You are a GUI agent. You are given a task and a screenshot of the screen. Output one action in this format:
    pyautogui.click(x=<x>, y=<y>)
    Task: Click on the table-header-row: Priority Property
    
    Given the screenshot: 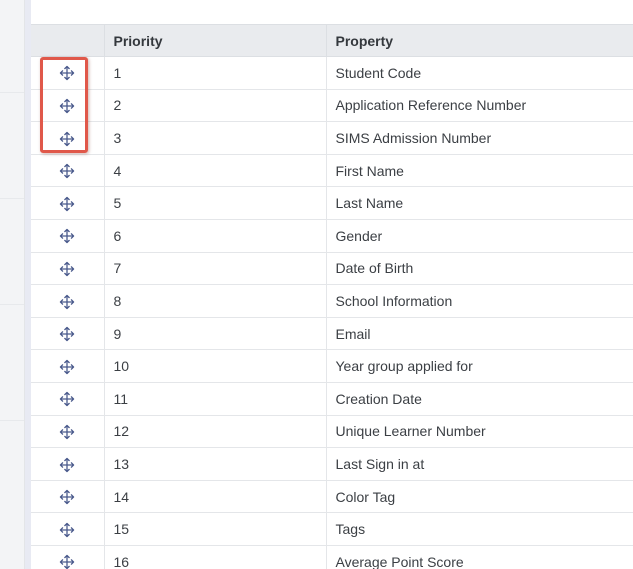 What is the action you would take?
    pyautogui.click(x=332, y=40)
    